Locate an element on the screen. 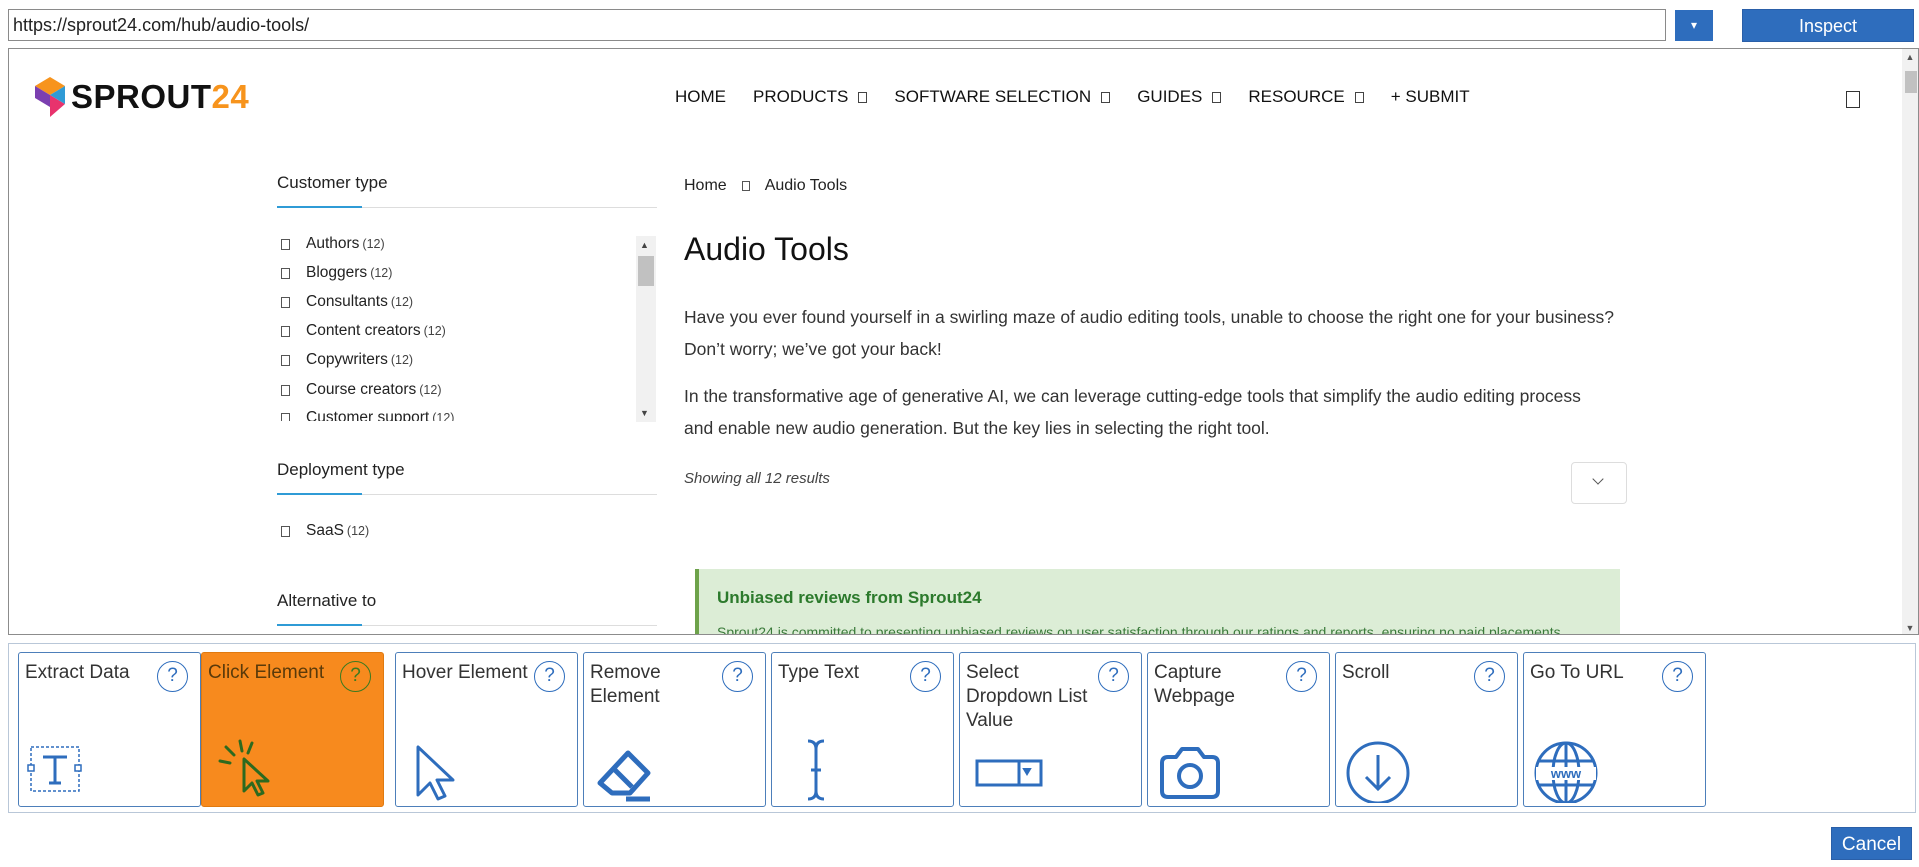 The height and width of the screenshot is (867, 1919). dropdown-icon is located at coordinates (1009, 773).